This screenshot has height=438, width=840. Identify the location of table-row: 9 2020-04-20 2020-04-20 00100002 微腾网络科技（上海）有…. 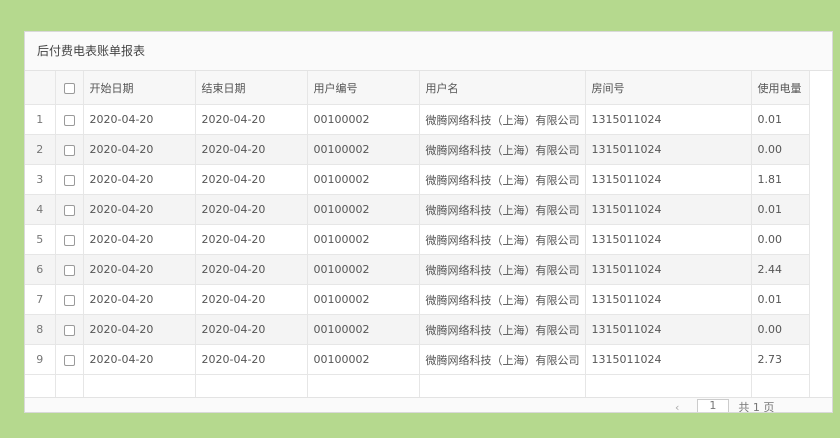
(417, 359).